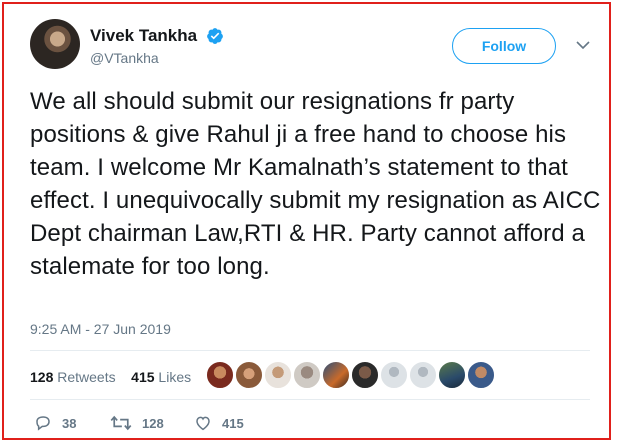  What do you see at coordinates (124, 58) in the screenshot?
I see `user-handle: @VTankha` at bounding box center [124, 58].